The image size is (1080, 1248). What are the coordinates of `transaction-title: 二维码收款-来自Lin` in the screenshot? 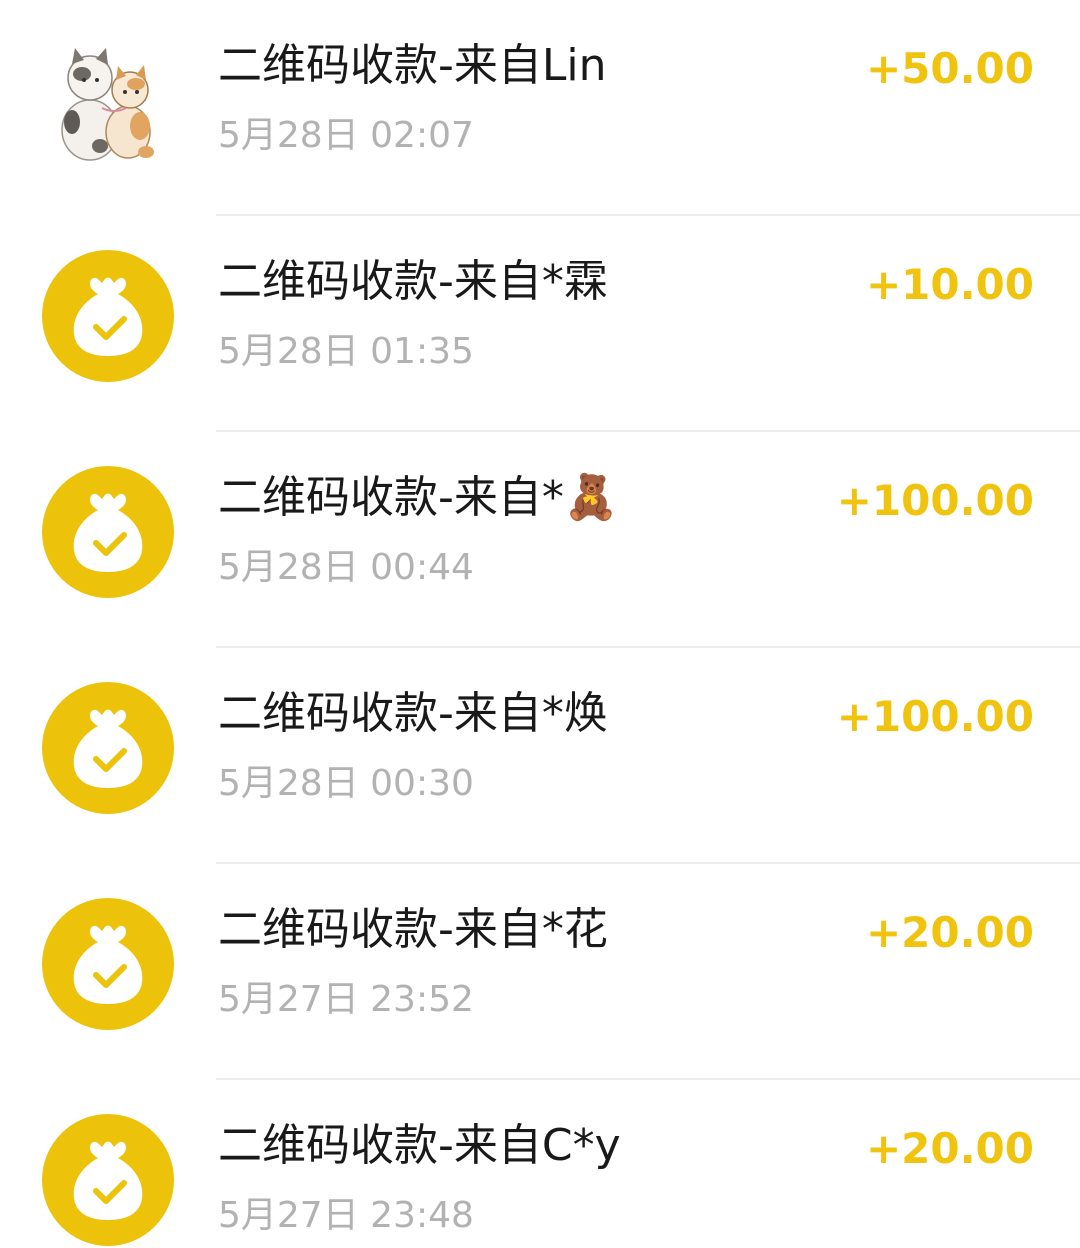 It's located at (412, 65).